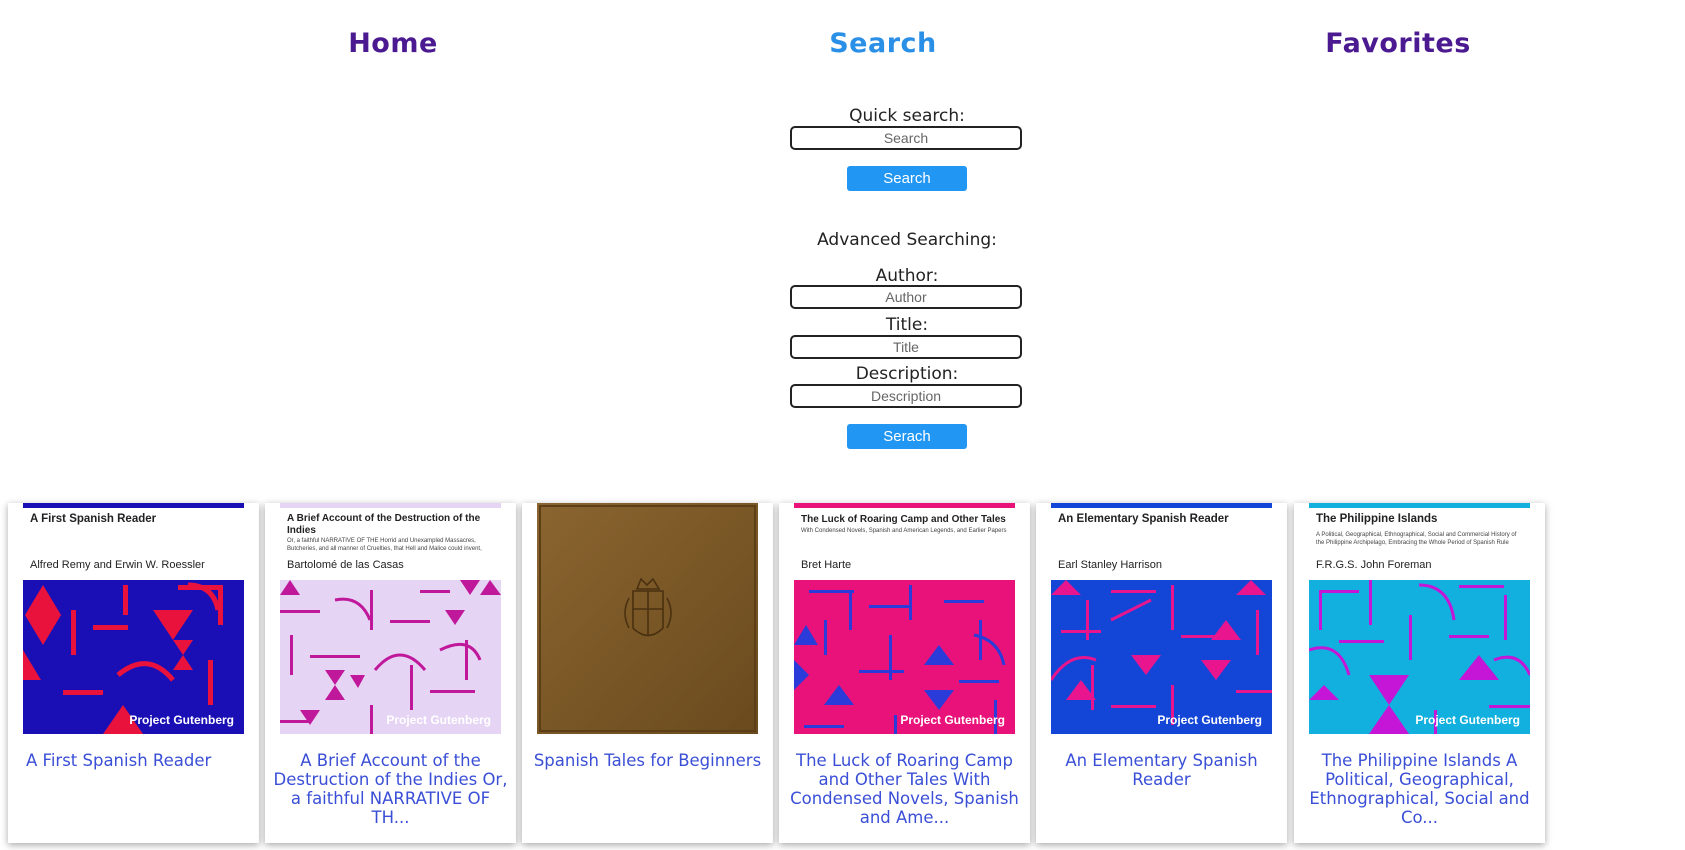 The height and width of the screenshot is (850, 1685). Describe the element at coordinates (907, 325) in the screenshot. I see `title-label: Title:` at that location.